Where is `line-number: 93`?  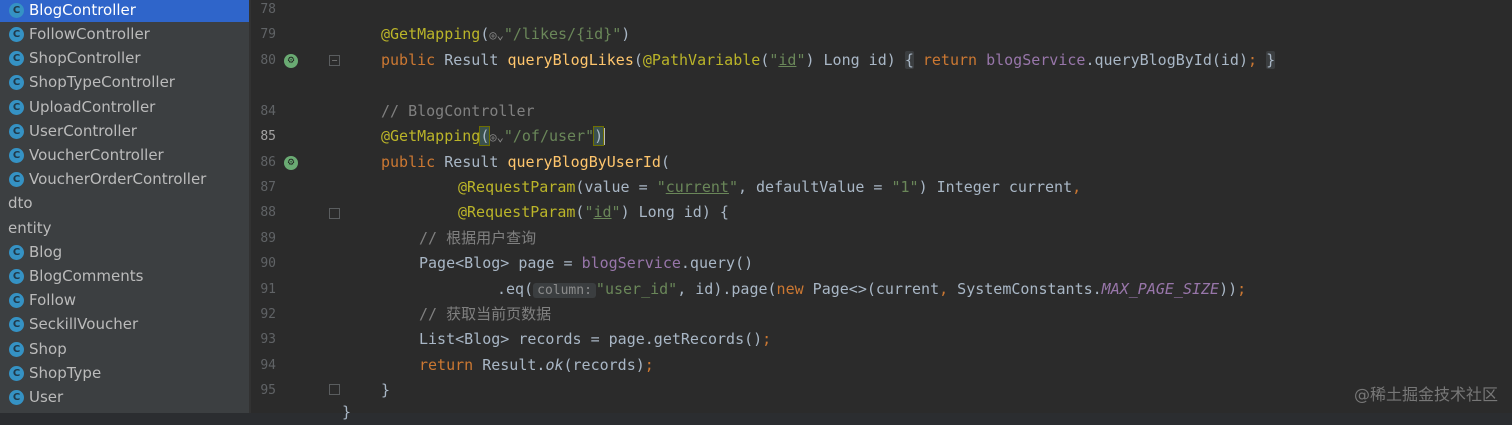 line-number: 93 is located at coordinates (268, 339).